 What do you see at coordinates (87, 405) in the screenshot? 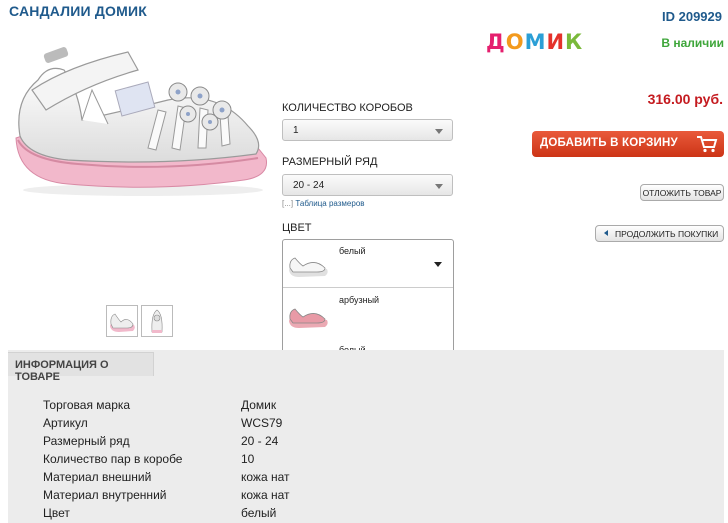
I see `info-row-label: Торговая марка` at bounding box center [87, 405].